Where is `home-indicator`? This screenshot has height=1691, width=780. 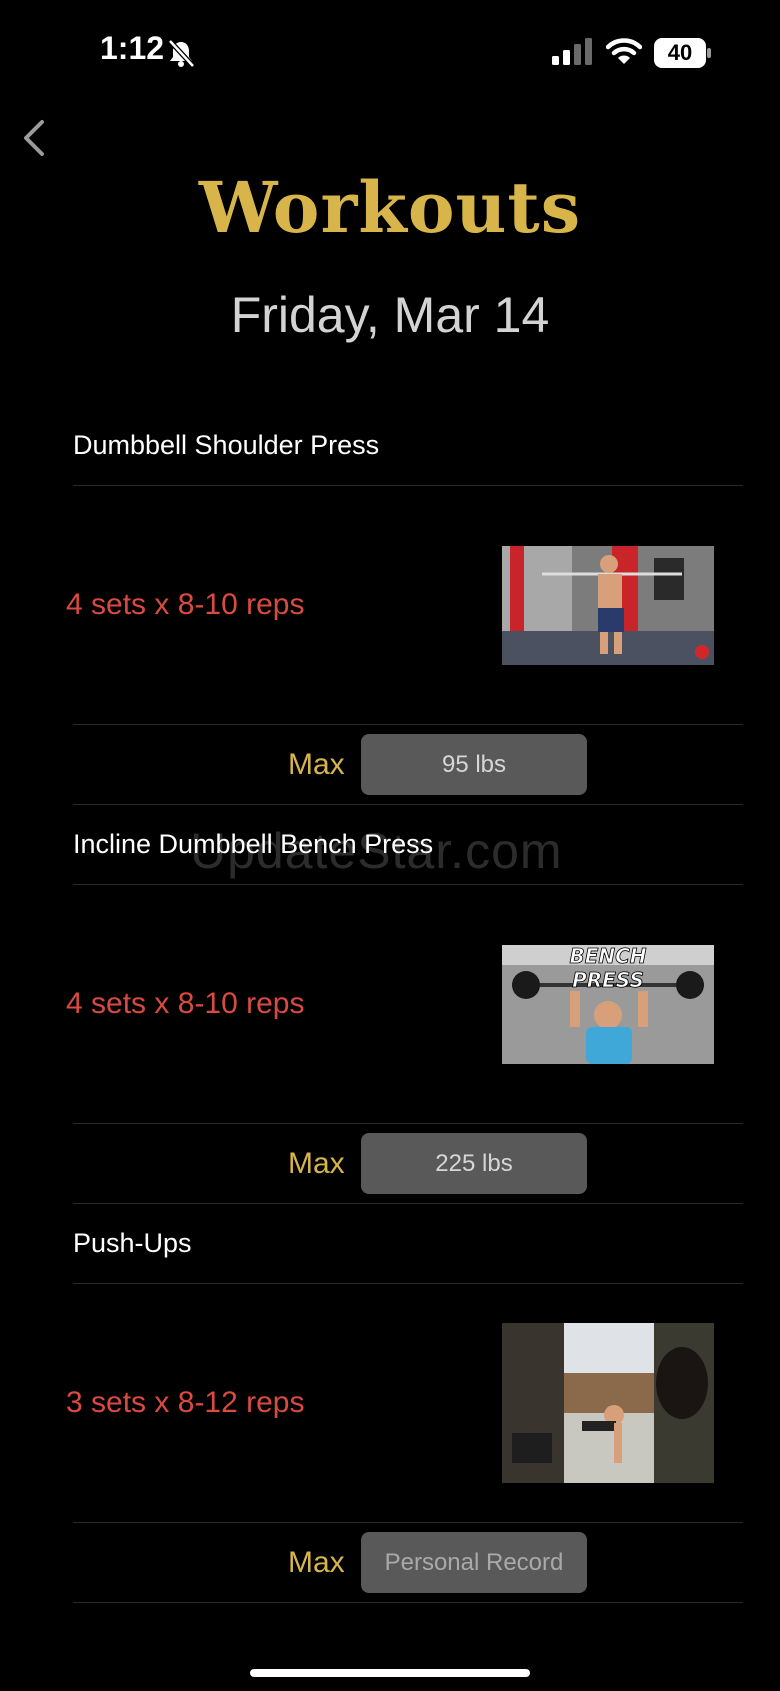
home-indicator is located at coordinates (390, 1673).